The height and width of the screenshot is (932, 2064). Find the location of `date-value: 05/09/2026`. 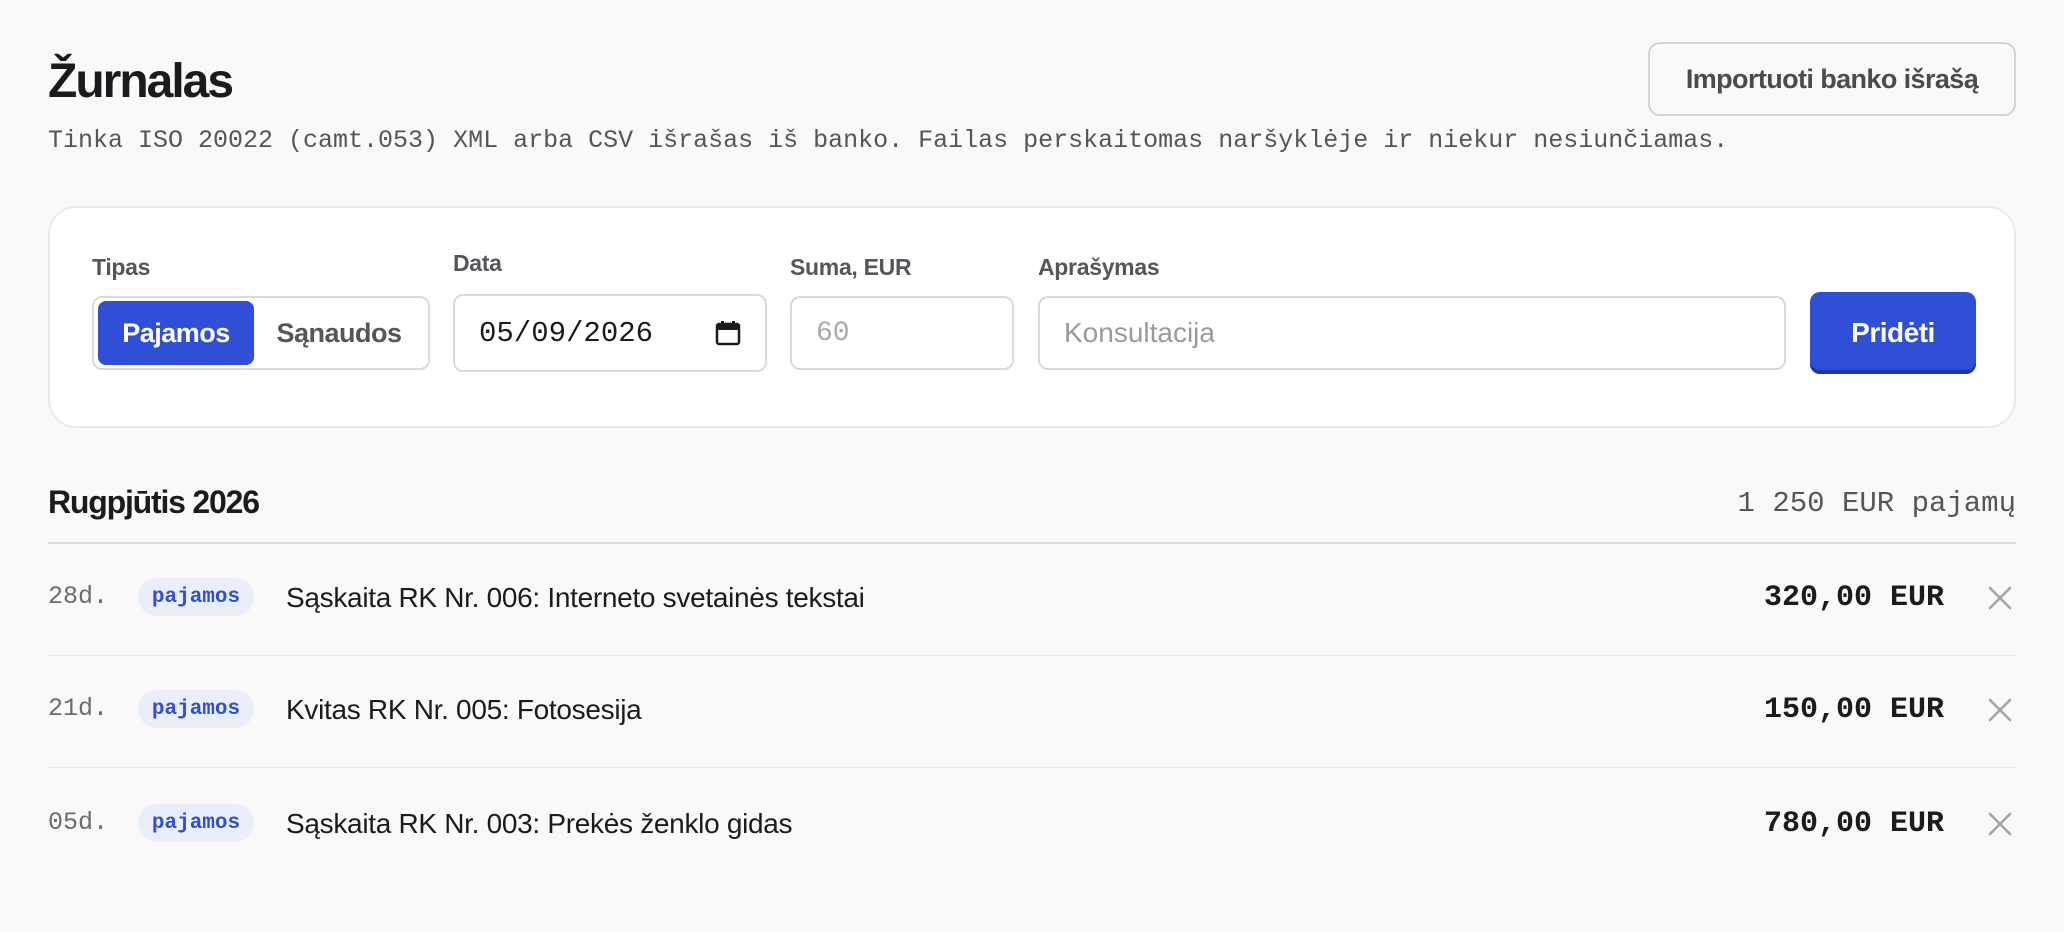

date-value: 05/09/2026 is located at coordinates (566, 333).